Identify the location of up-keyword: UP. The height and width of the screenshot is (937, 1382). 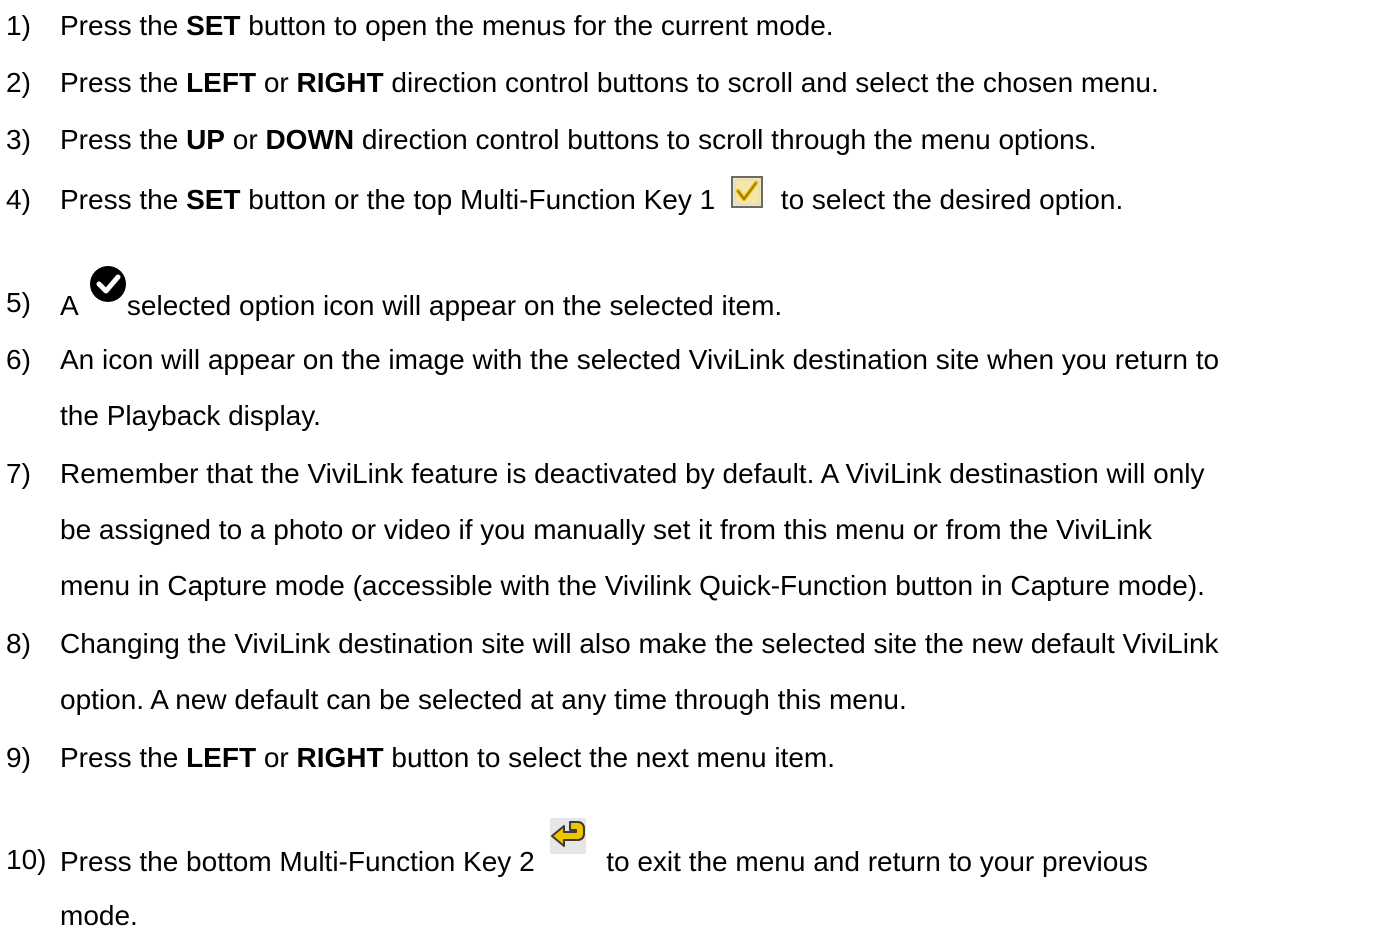
(205, 139).